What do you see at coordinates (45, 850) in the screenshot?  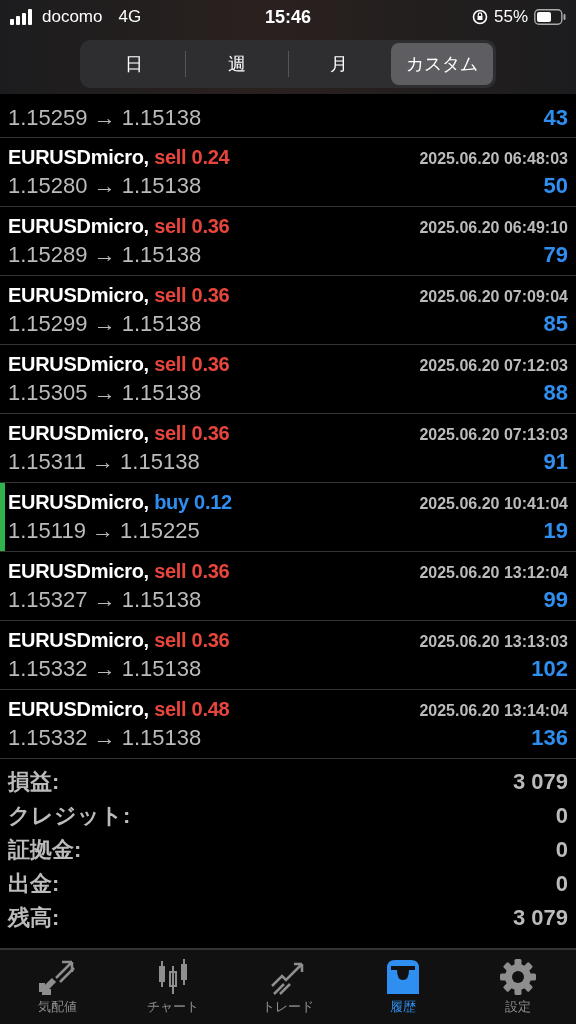 I see `summary-label: 証拠金:` at bounding box center [45, 850].